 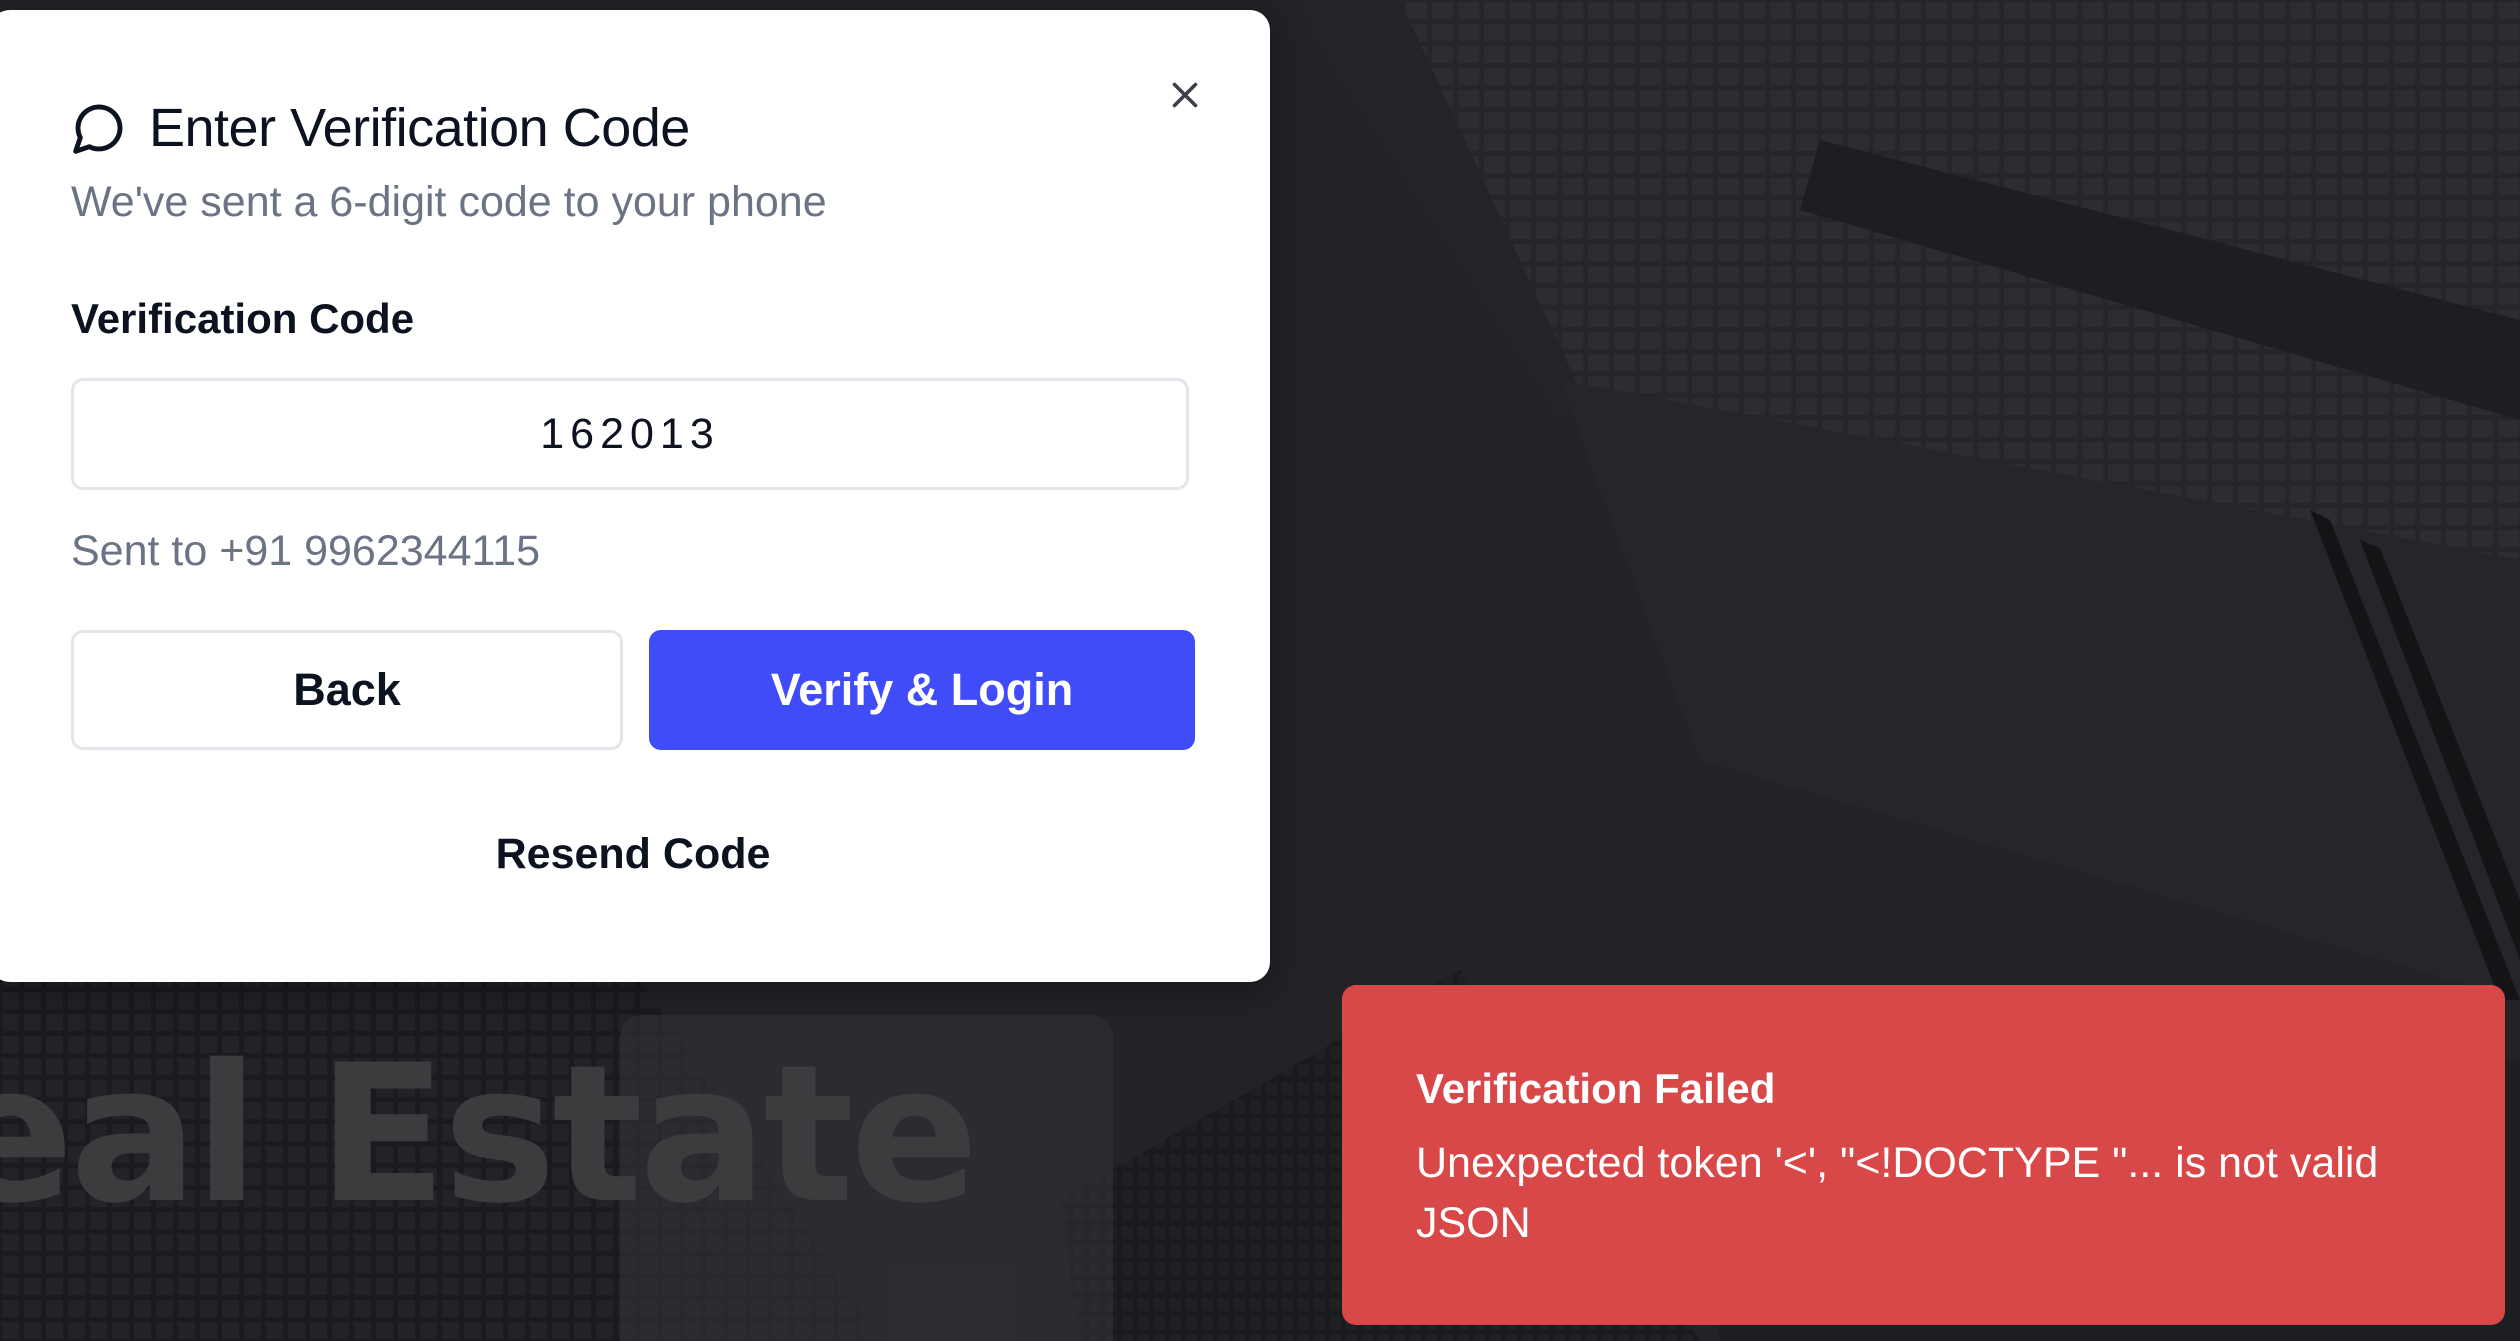 I want to click on verification-code-input, so click(x=630, y=434).